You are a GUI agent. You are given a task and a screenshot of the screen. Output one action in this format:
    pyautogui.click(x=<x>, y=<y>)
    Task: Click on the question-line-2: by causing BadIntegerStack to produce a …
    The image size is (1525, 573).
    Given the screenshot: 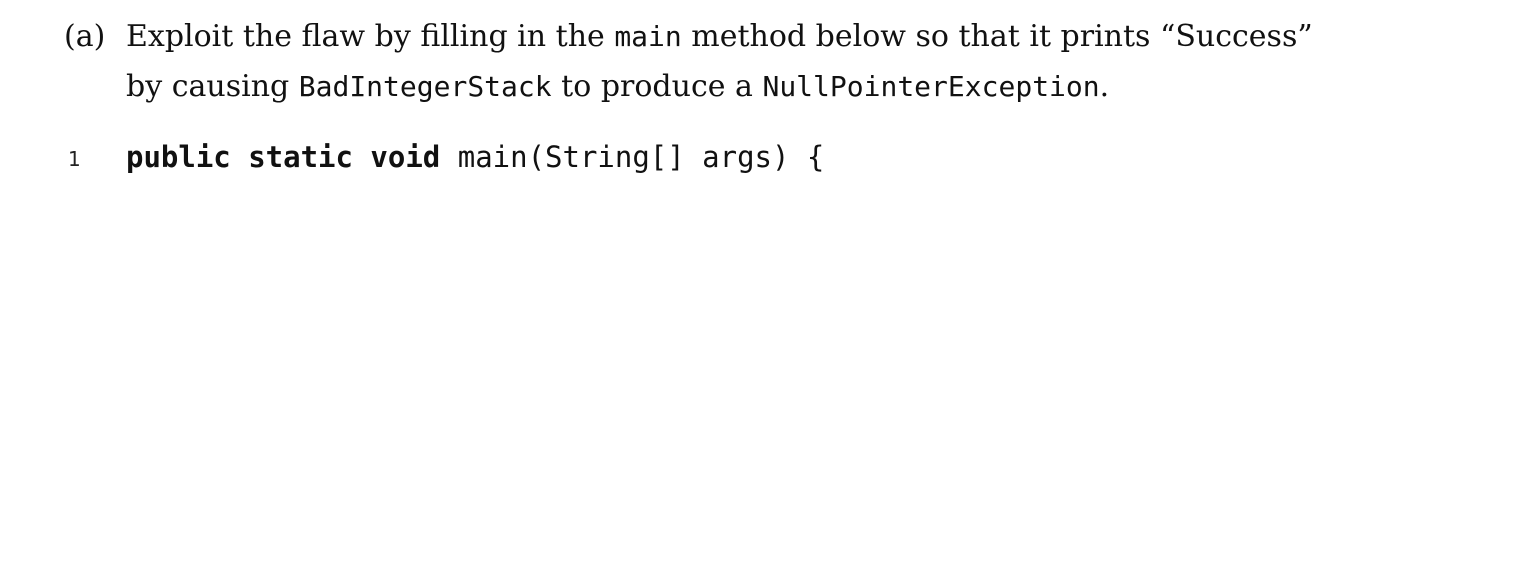 What is the action you would take?
    pyautogui.click(x=776, y=87)
    